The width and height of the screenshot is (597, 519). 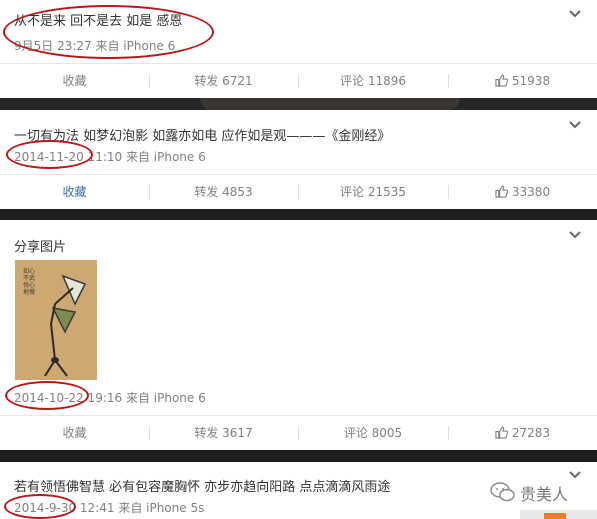 What do you see at coordinates (531, 192) in the screenshot?
I see `like-count: 33380` at bounding box center [531, 192].